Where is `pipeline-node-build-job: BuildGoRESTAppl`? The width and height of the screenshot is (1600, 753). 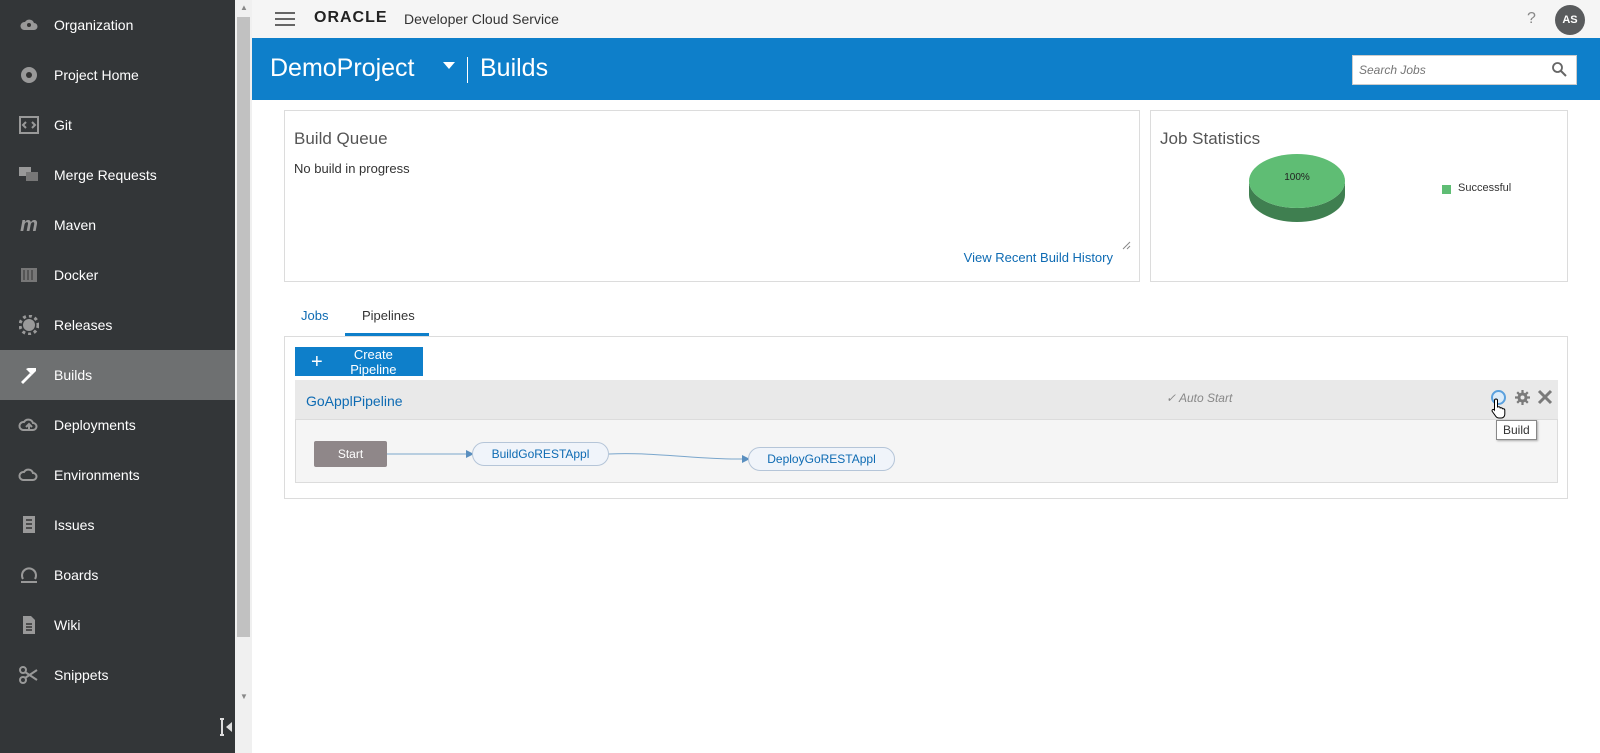 pipeline-node-build-job: BuildGoRESTAppl is located at coordinates (540, 454).